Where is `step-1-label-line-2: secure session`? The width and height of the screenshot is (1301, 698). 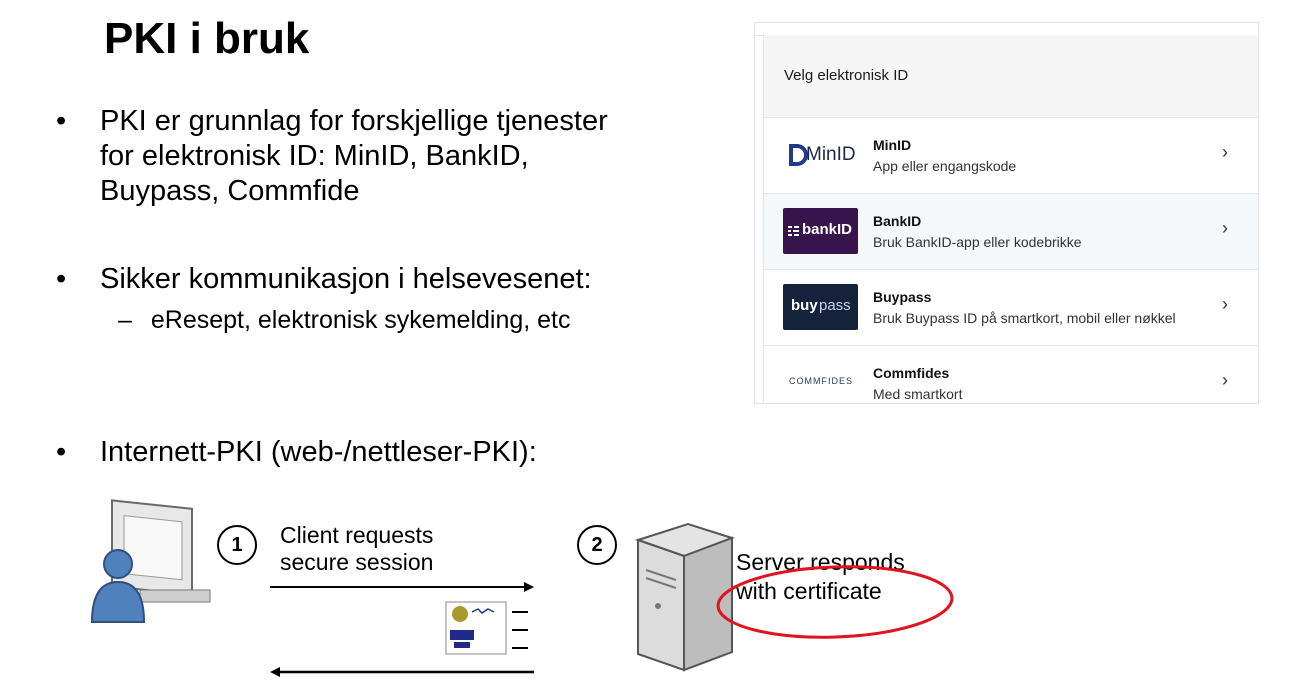
step-1-label-line-2: secure session is located at coordinates (357, 562).